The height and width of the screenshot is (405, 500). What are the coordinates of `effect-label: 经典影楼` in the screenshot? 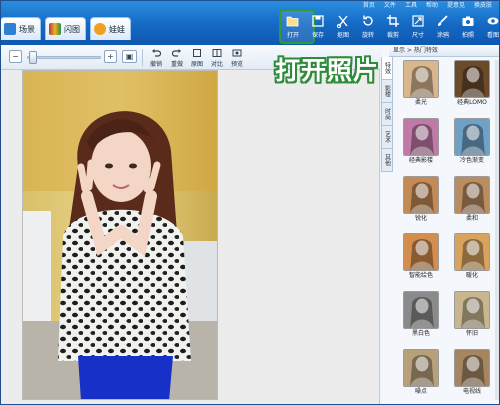 It's located at (420, 160).